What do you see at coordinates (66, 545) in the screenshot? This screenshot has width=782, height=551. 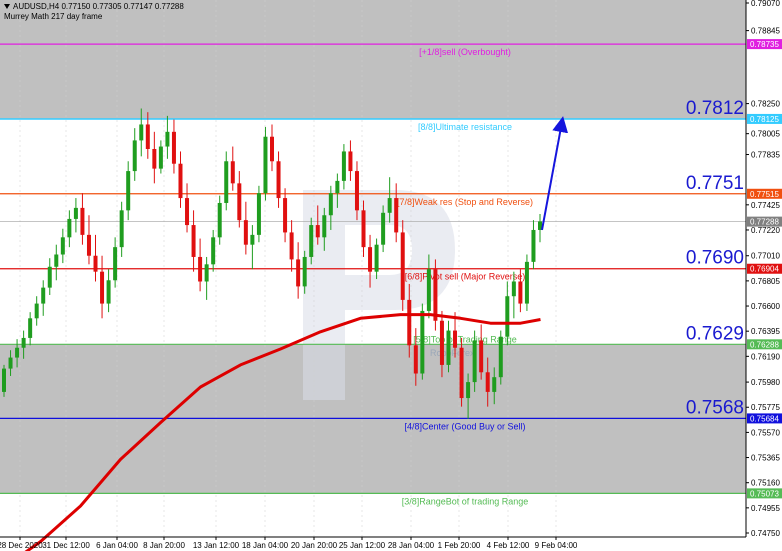 I see `time-tick-label: 31 Dec 12:00` at bounding box center [66, 545].